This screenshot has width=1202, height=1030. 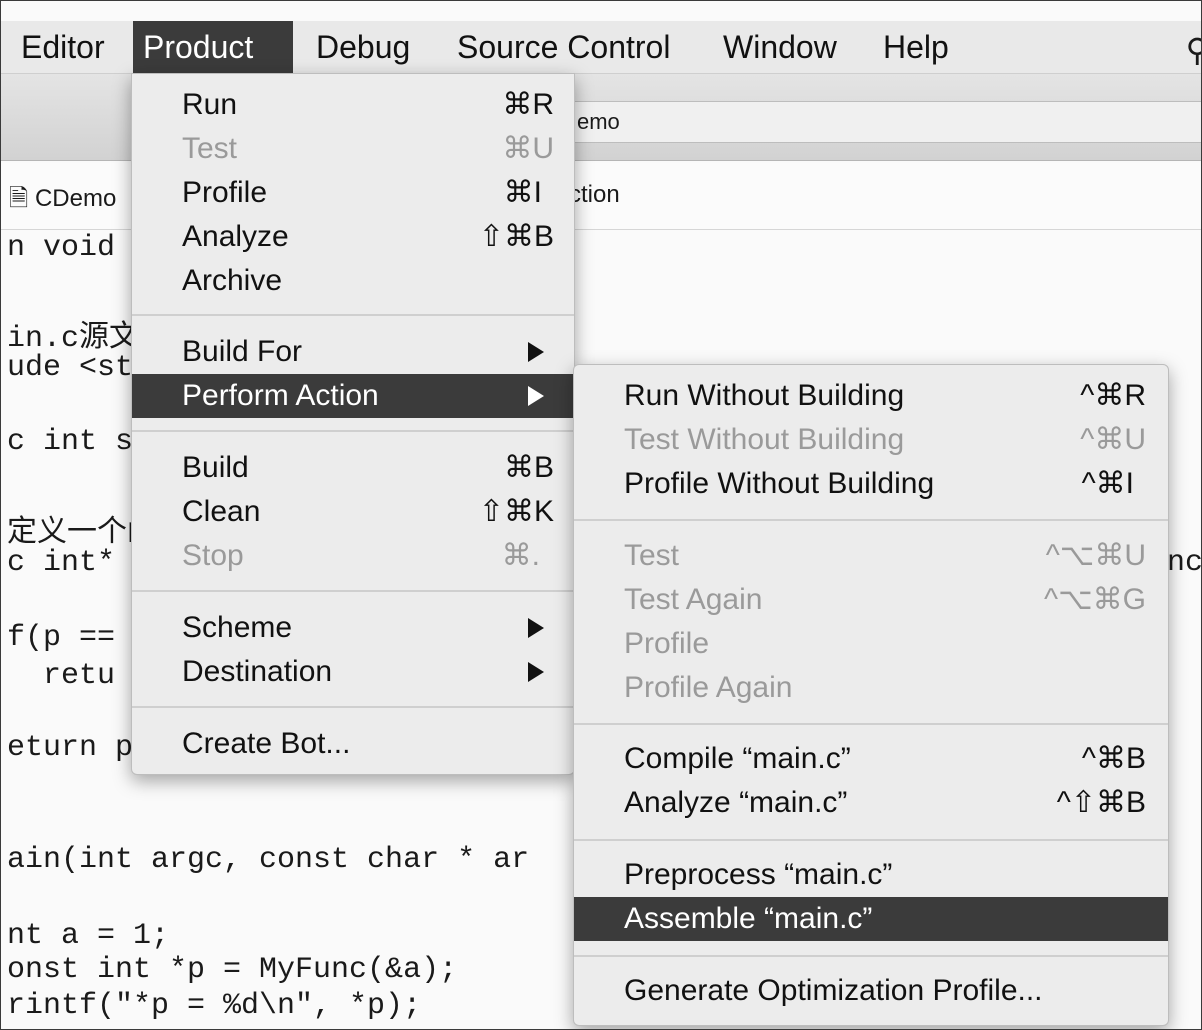 I want to click on shortcut-label: ^⌘I, so click(x=1107, y=483).